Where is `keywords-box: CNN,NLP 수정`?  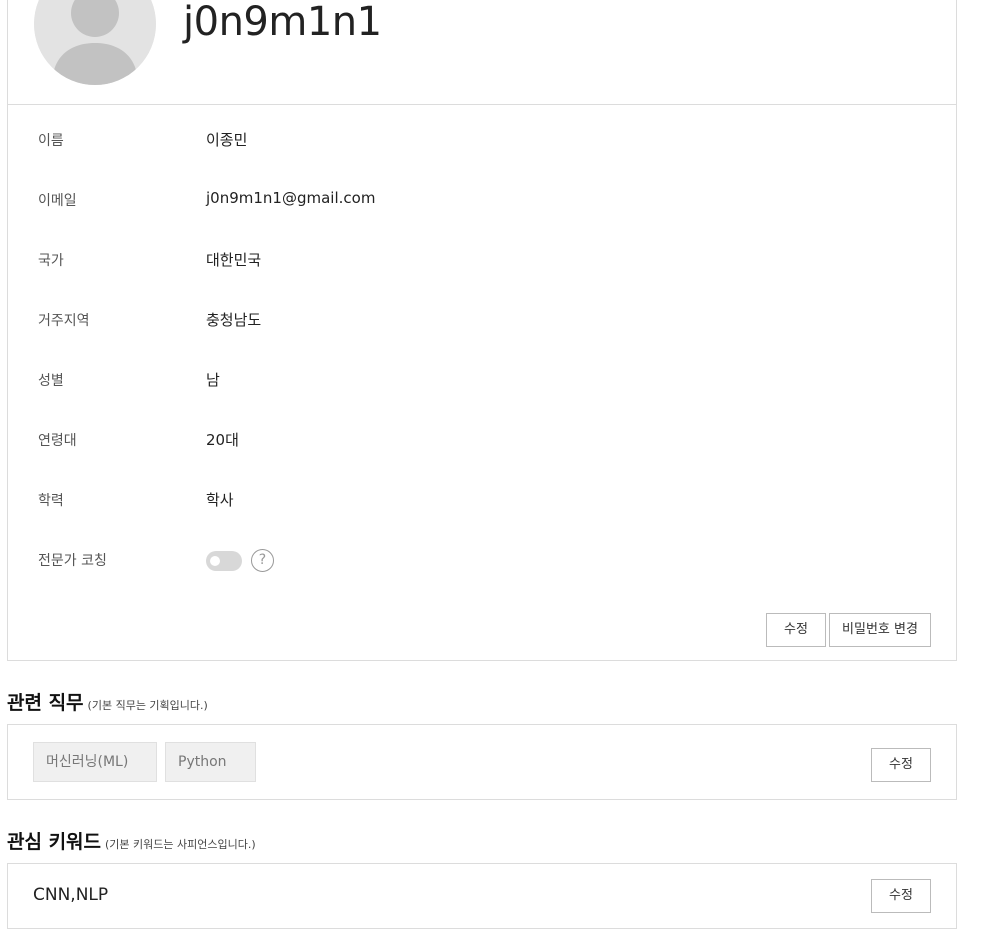
keywords-box: CNN,NLP 수정 is located at coordinates (482, 896).